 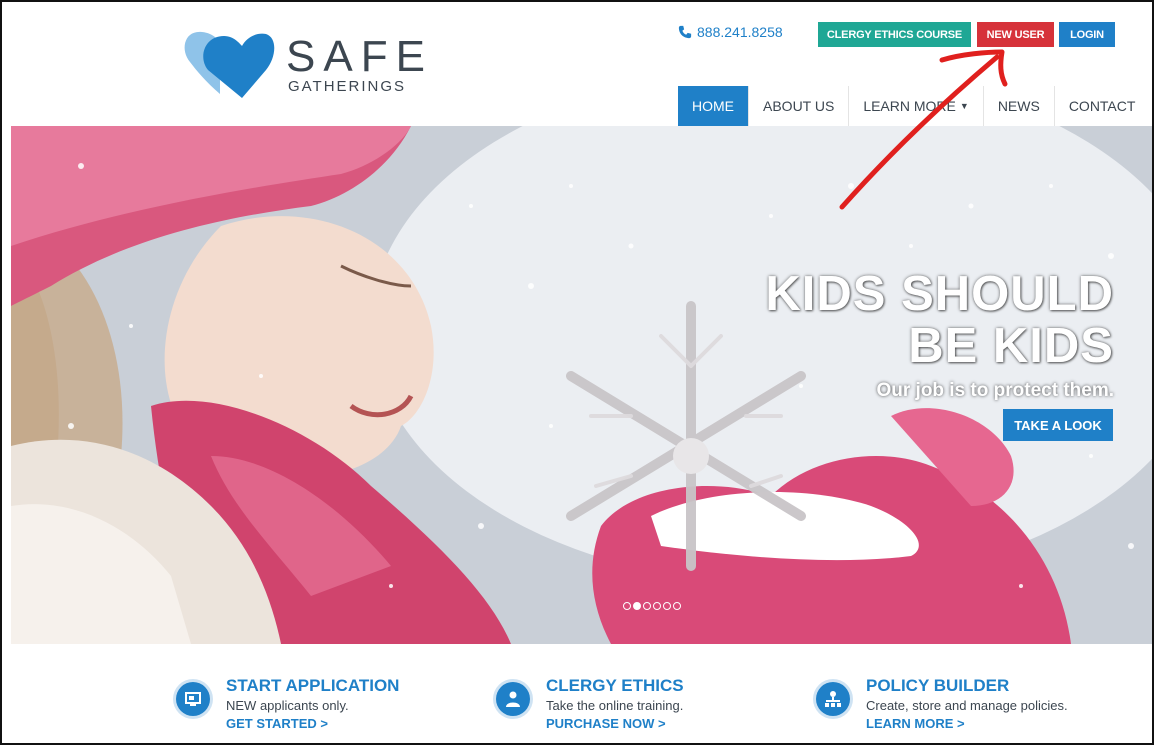 What do you see at coordinates (685, 32) in the screenshot?
I see `phone-icon` at bounding box center [685, 32].